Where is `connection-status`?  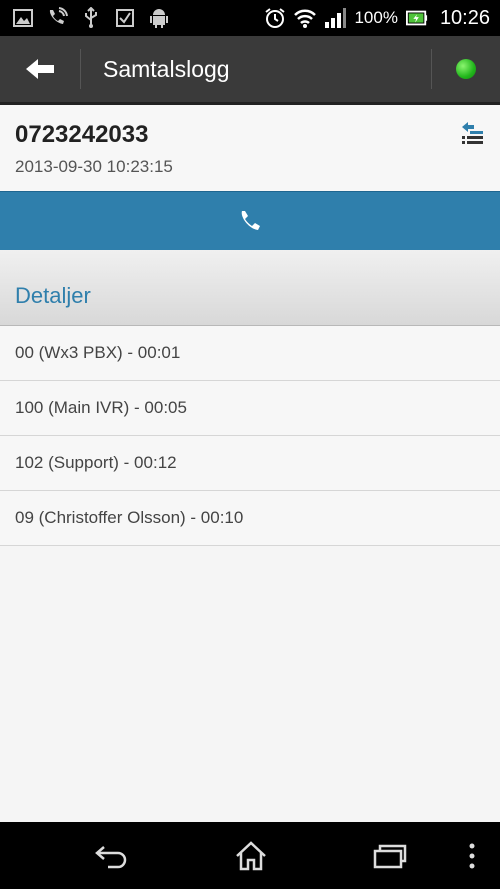
connection-status is located at coordinates (466, 69).